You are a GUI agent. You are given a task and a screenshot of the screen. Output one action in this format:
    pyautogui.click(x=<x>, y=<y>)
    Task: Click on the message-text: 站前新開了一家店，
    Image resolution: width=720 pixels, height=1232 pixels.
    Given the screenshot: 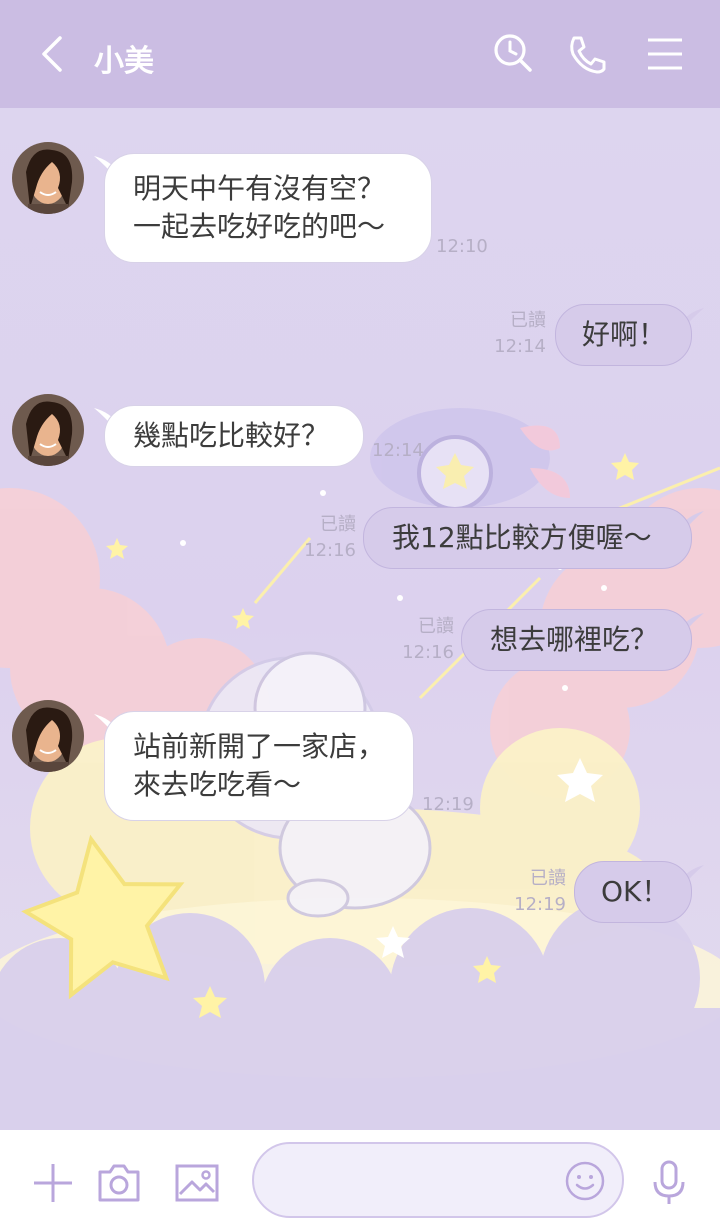 What is the action you would take?
    pyautogui.click(x=259, y=746)
    